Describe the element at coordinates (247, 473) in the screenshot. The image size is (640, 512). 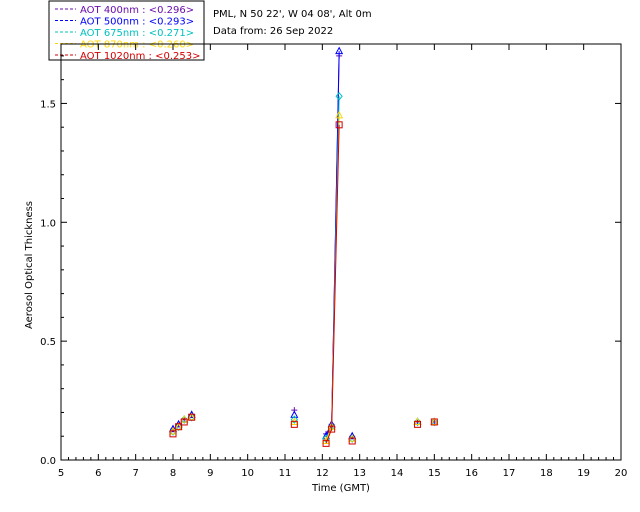
I see `x-tick-label: 10` at that location.